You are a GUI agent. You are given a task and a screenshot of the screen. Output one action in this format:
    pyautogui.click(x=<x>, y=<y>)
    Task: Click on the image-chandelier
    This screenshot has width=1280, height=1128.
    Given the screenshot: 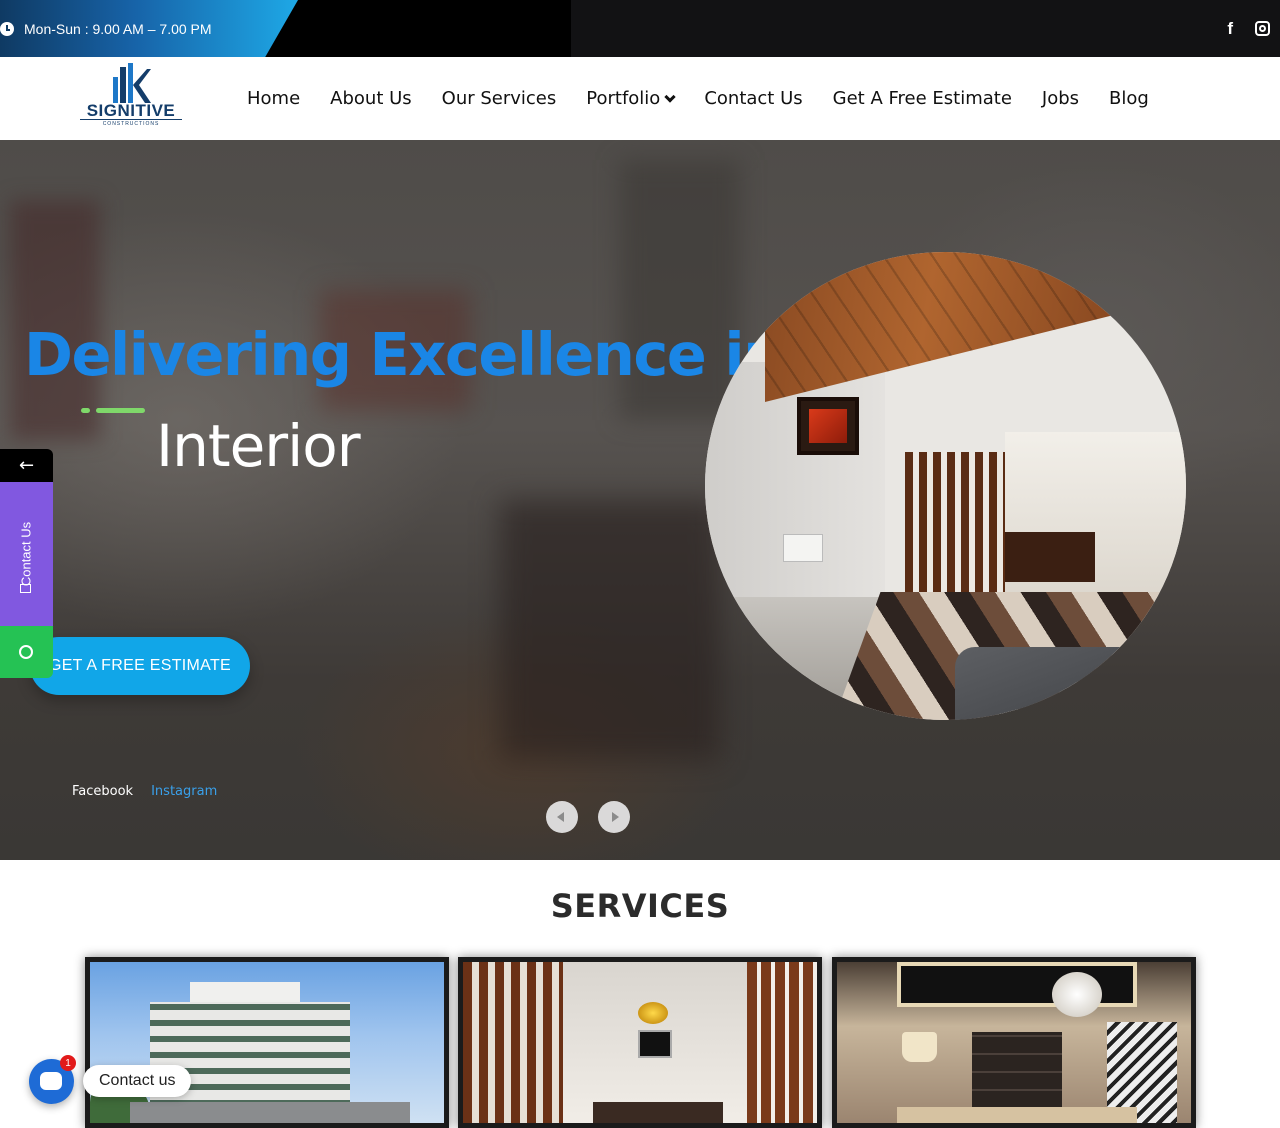 What is the action you would take?
    pyautogui.click(x=1077, y=994)
    